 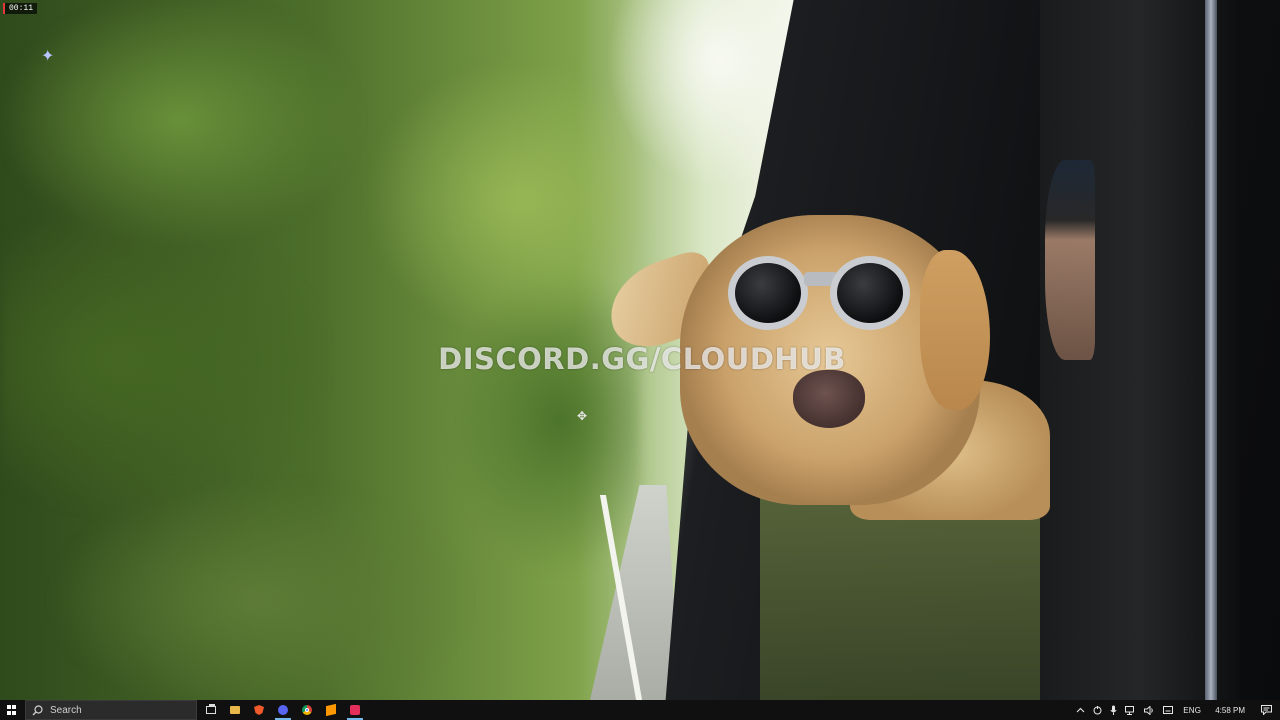 I want to click on start-button, so click(x=12, y=710).